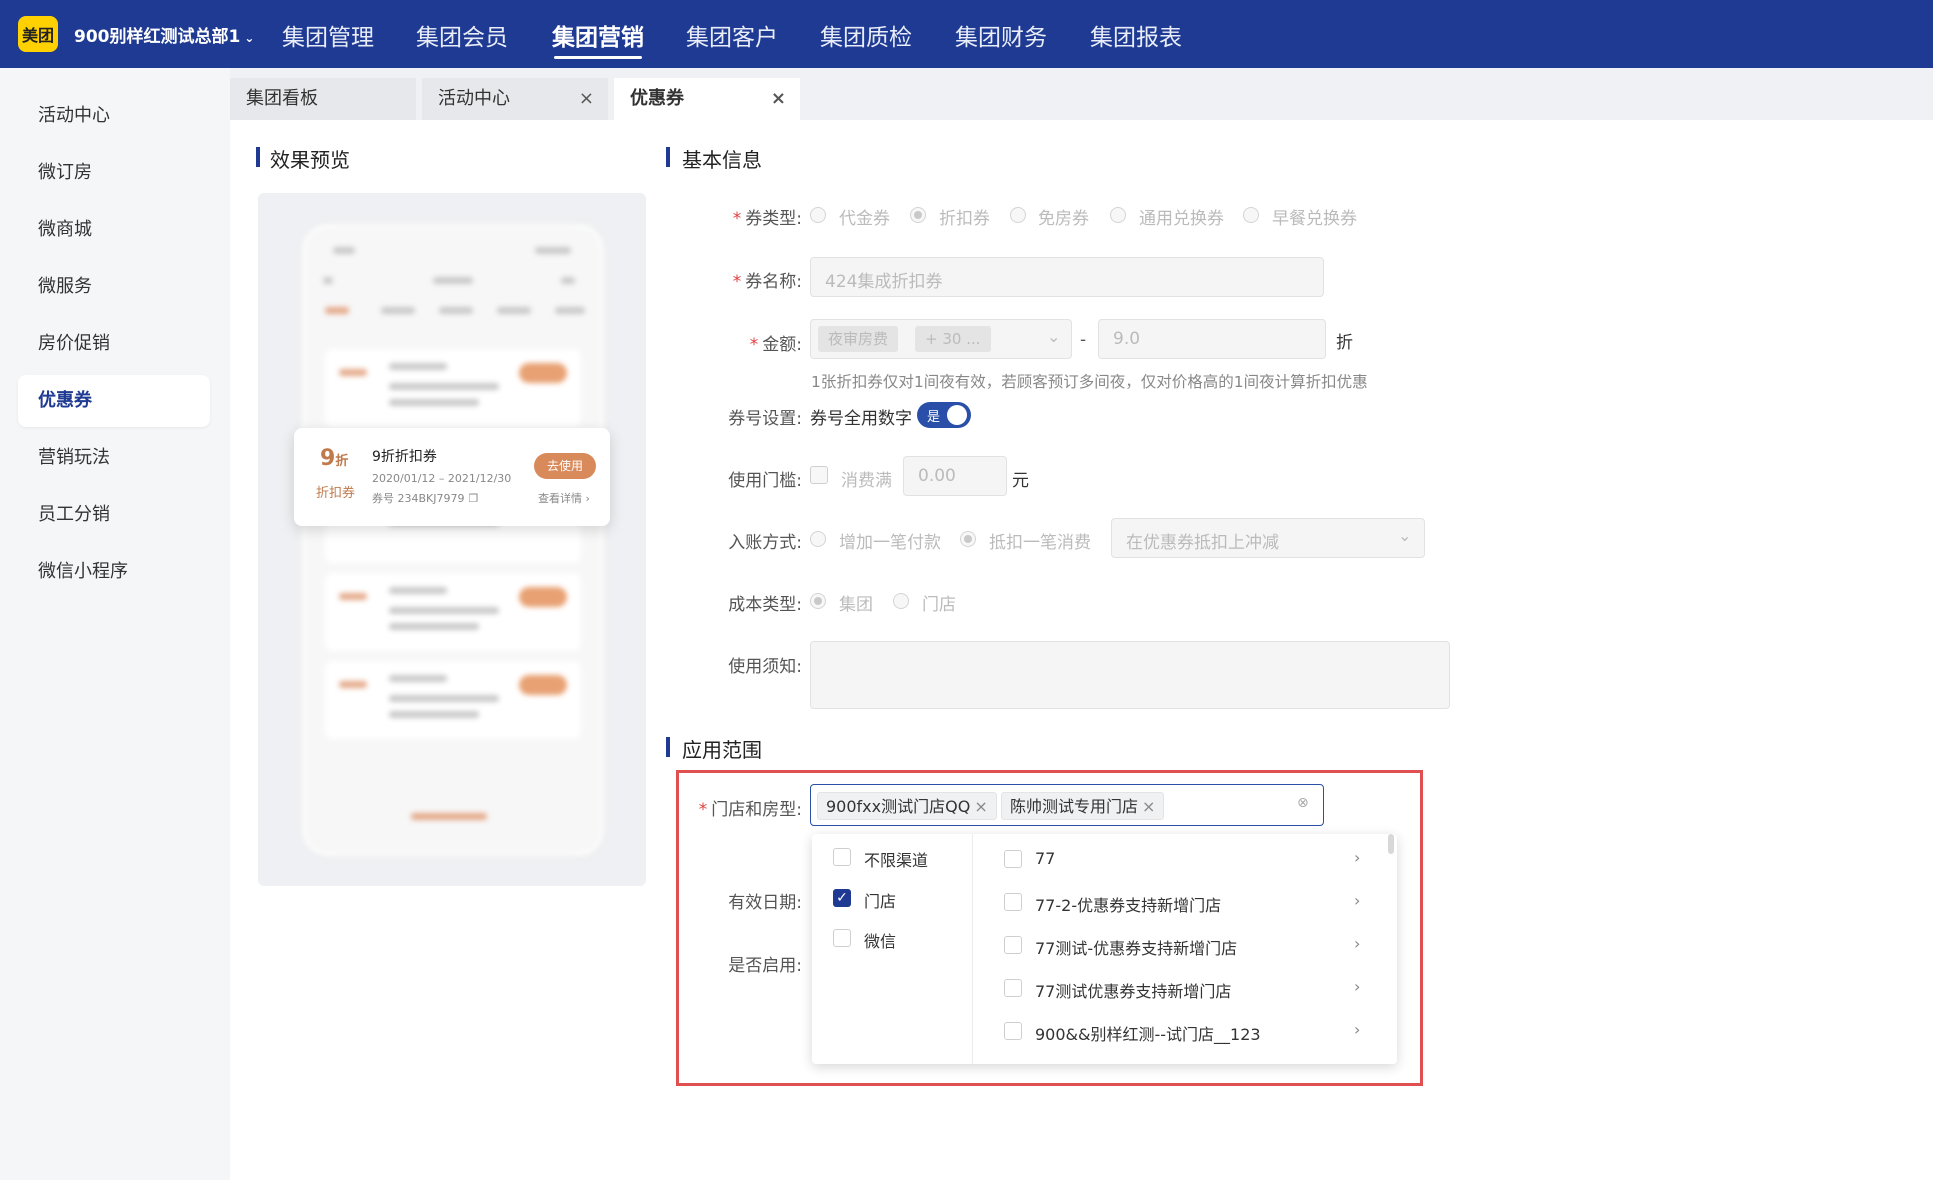  What do you see at coordinates (462, 35) in the screenshot?
I see `nav-group-members: 集团会员` at bounding box center [462, 35].